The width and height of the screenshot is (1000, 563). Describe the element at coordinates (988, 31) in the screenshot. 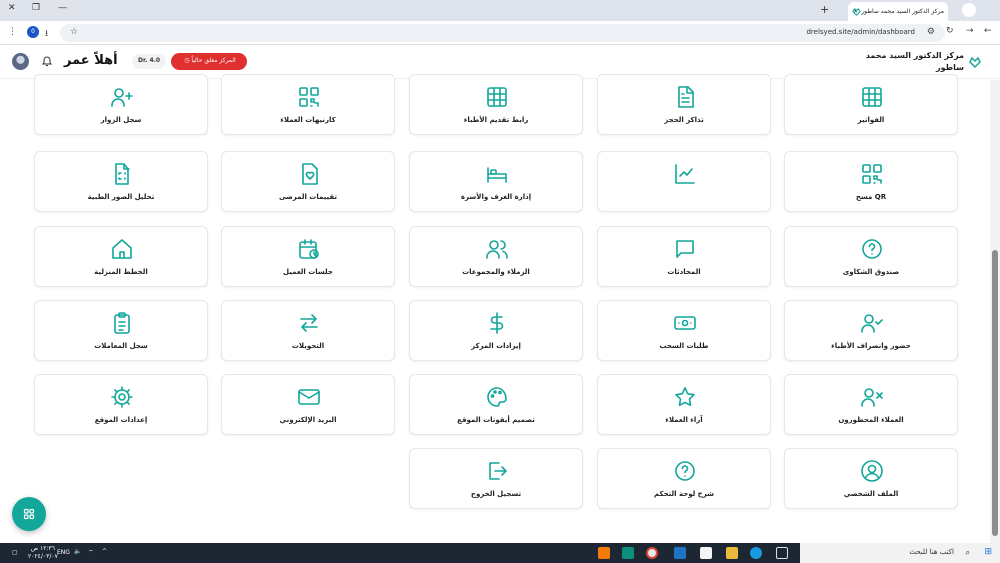

I see `back-icon: ←` at that location.